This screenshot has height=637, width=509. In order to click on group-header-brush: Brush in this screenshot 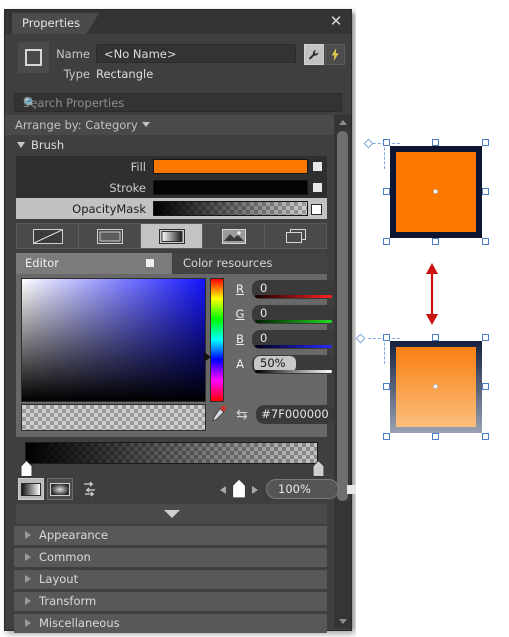, I will do `click(175, 145)`.